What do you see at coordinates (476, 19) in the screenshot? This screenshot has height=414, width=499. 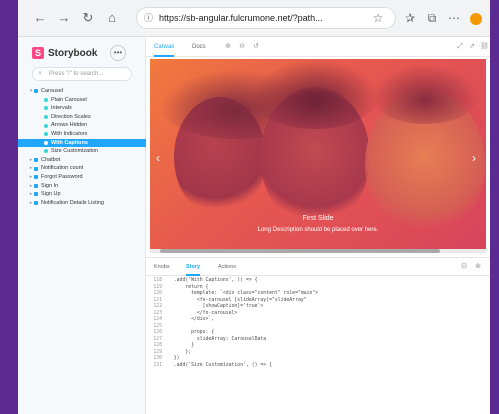 I see `profile-avatar` at bounding box center [476, 19].